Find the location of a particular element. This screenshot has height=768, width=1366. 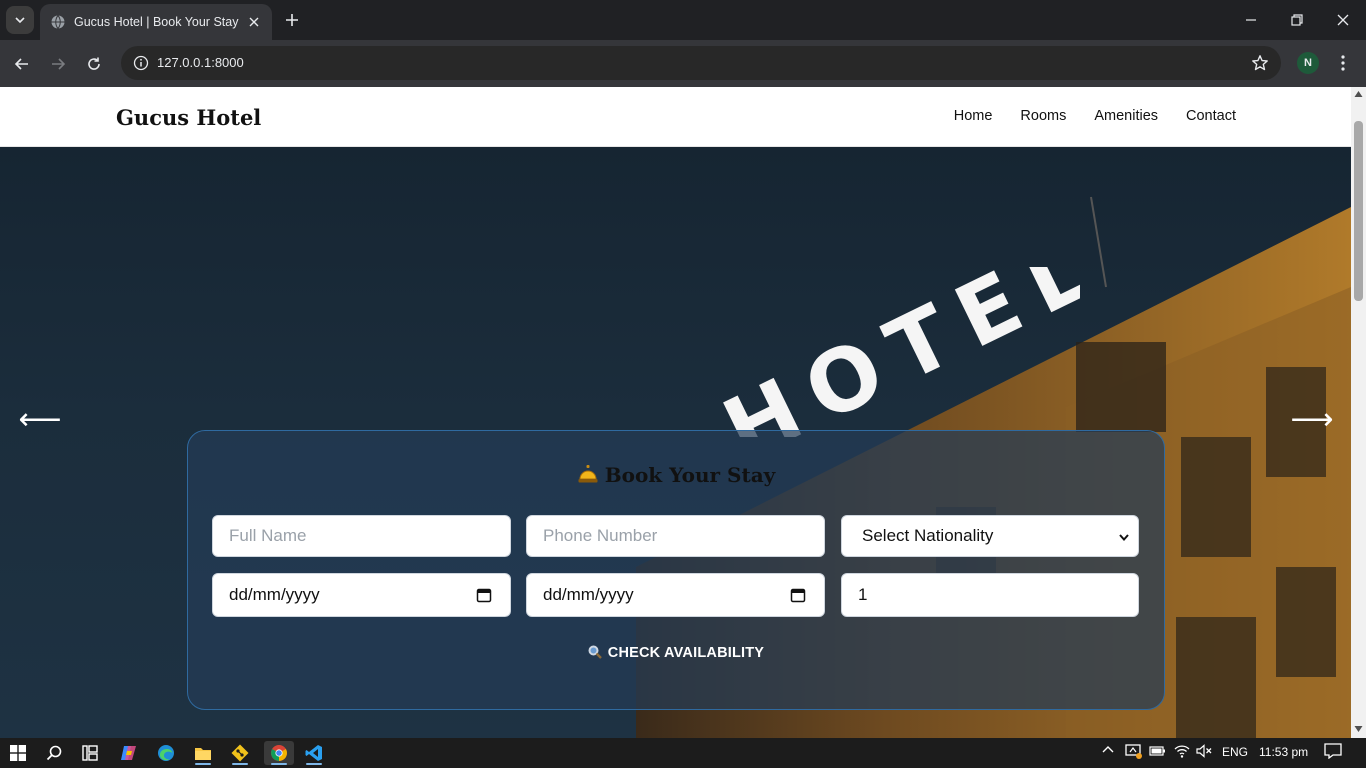

hero-next-button: ⟶ is located at coordinates (1312, 419).